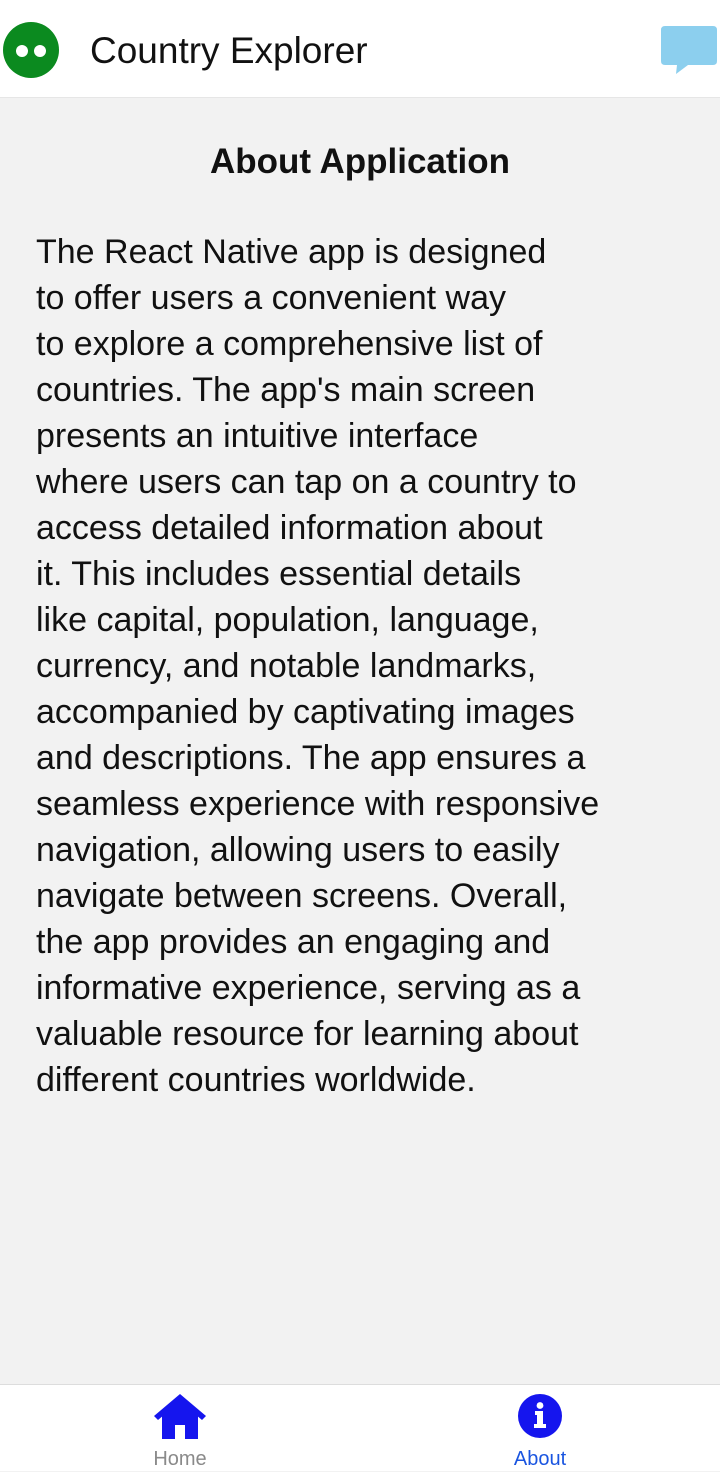 The height and width of the screenshot is (1472, 720). I want to click on description-line: where users can tap on a country to, so click(306, 482).